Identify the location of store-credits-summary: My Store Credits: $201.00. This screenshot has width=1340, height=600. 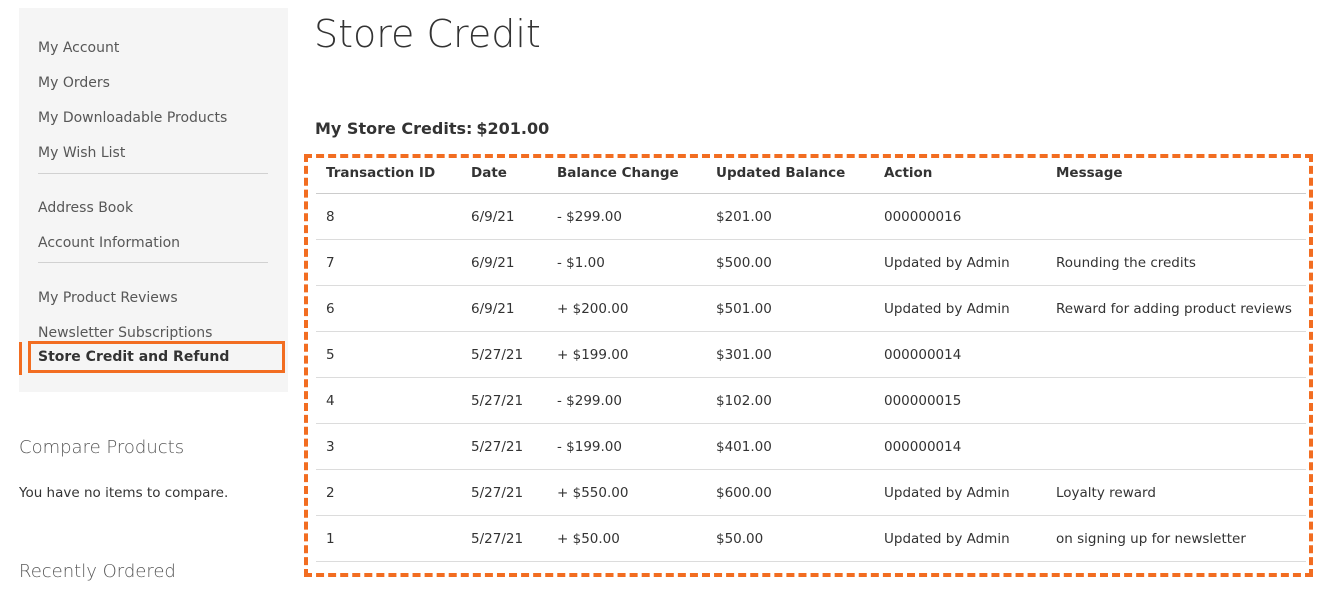
(432, 129).